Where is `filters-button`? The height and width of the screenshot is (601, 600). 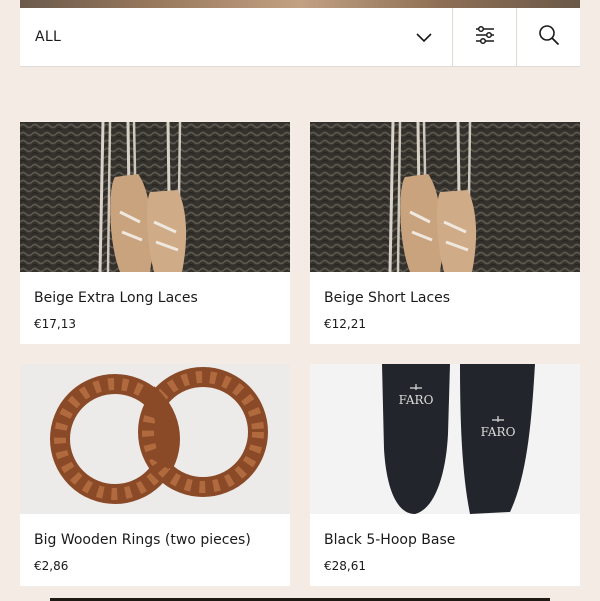
filters-button is located at coordinates (484, 37).